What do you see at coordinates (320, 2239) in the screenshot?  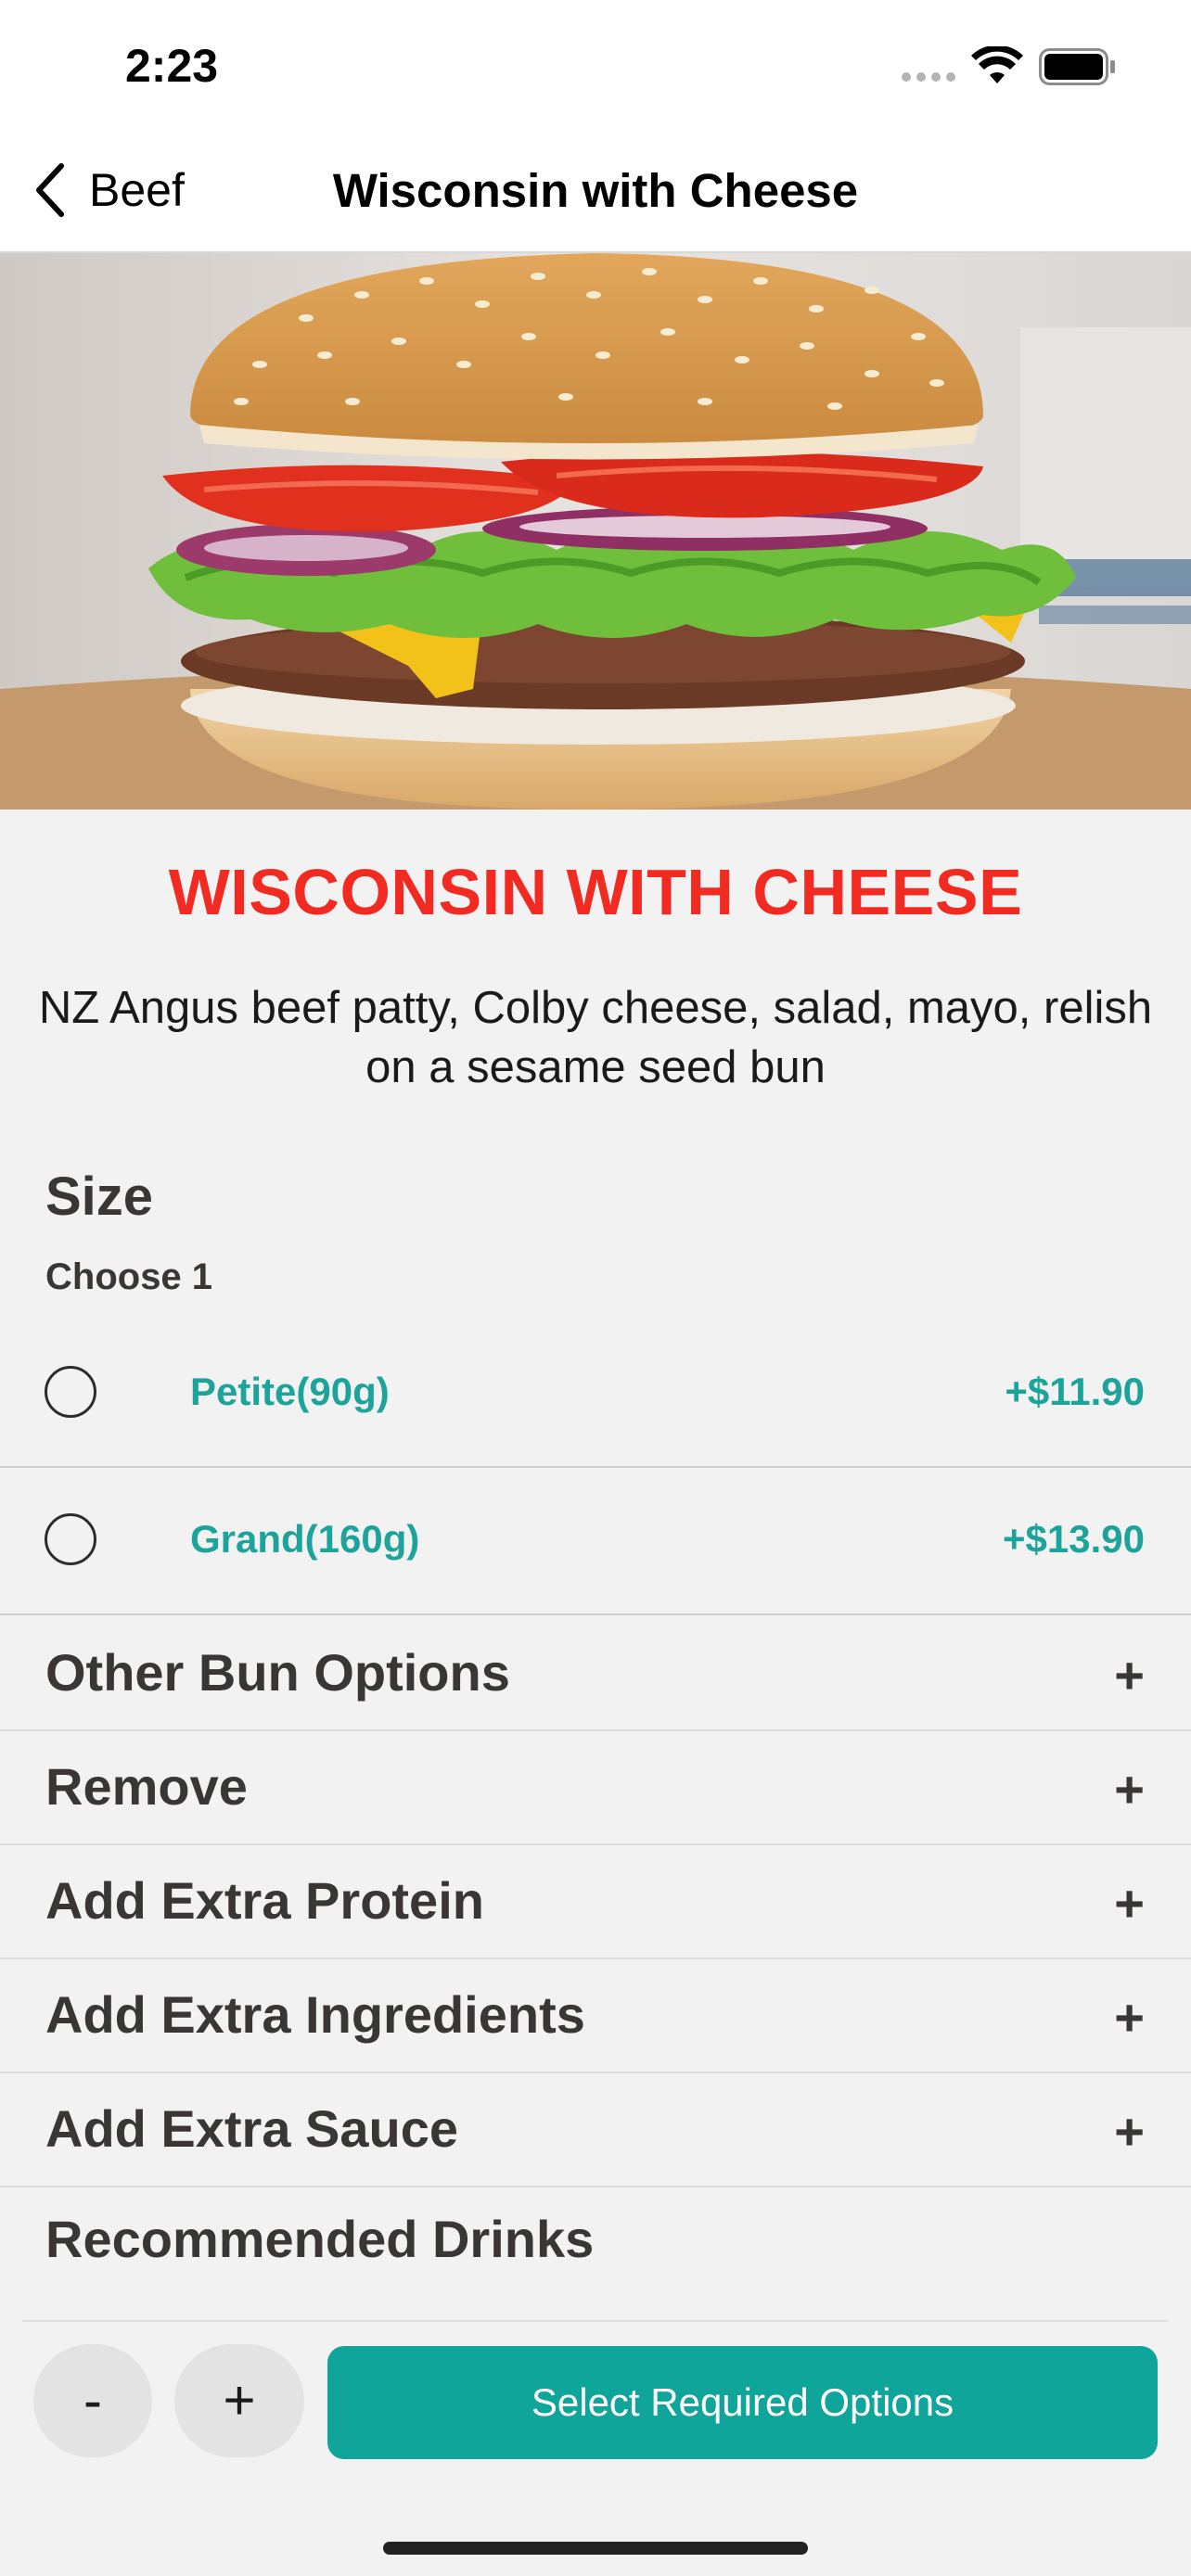 I see `recommended-drinks-title: Recommended Drinks` at bounding box center [320, 2239].